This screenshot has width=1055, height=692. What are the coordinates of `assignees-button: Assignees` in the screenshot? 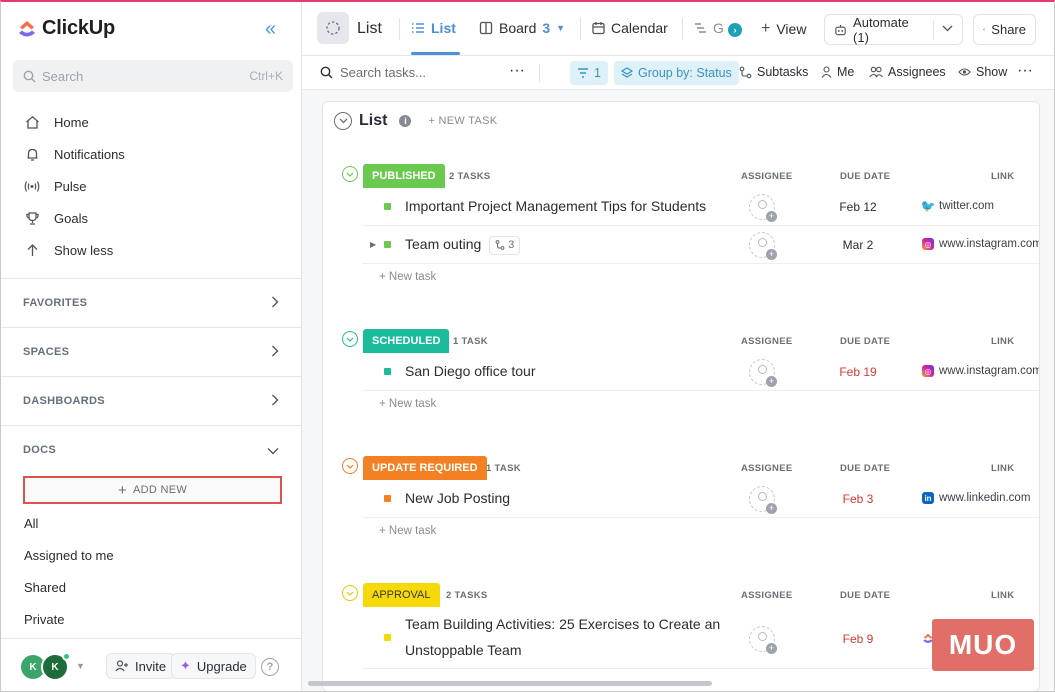 It's located at (907, 72).